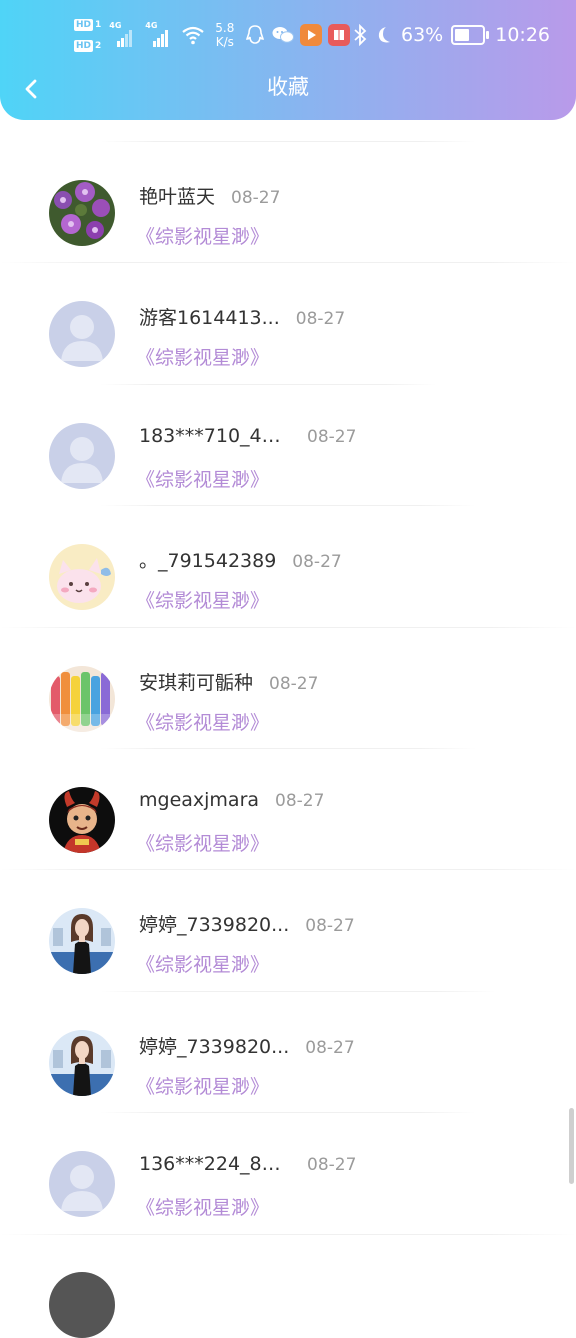 The image size is (576, 1338). What do you see at coordinates (82, 1305) in the screenshot?
I see `next-item-avatar` at bounding box center [82, 1305].